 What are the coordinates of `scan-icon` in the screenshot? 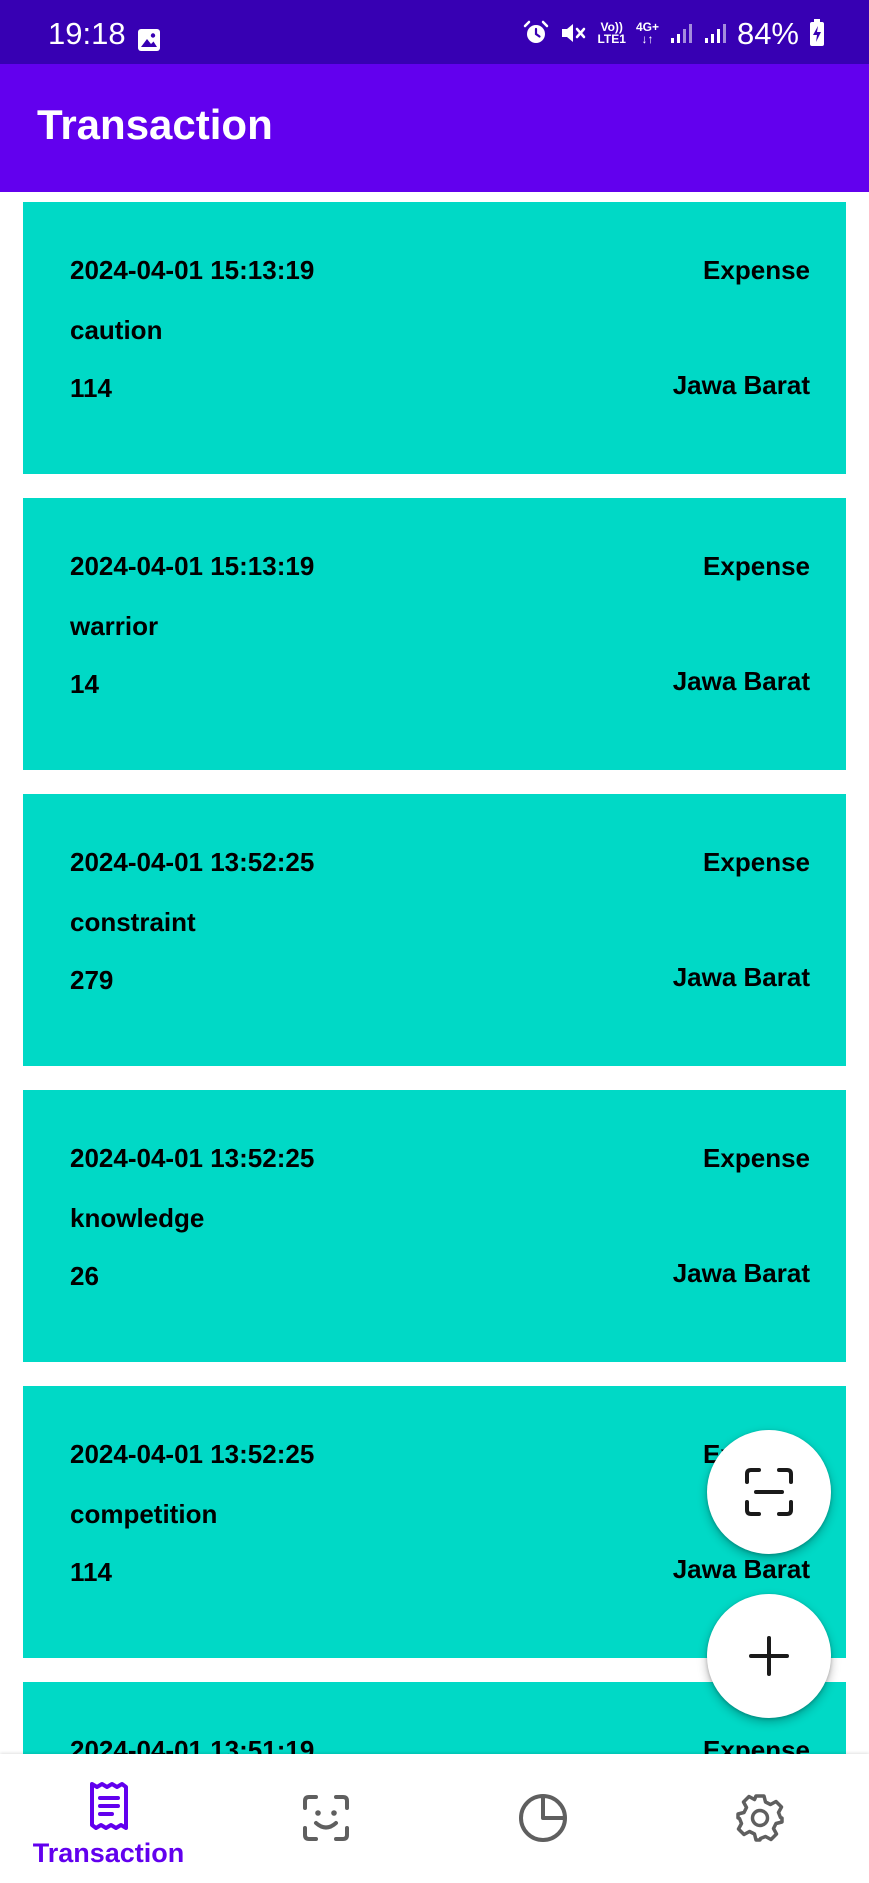 It's located at (769, 1492).